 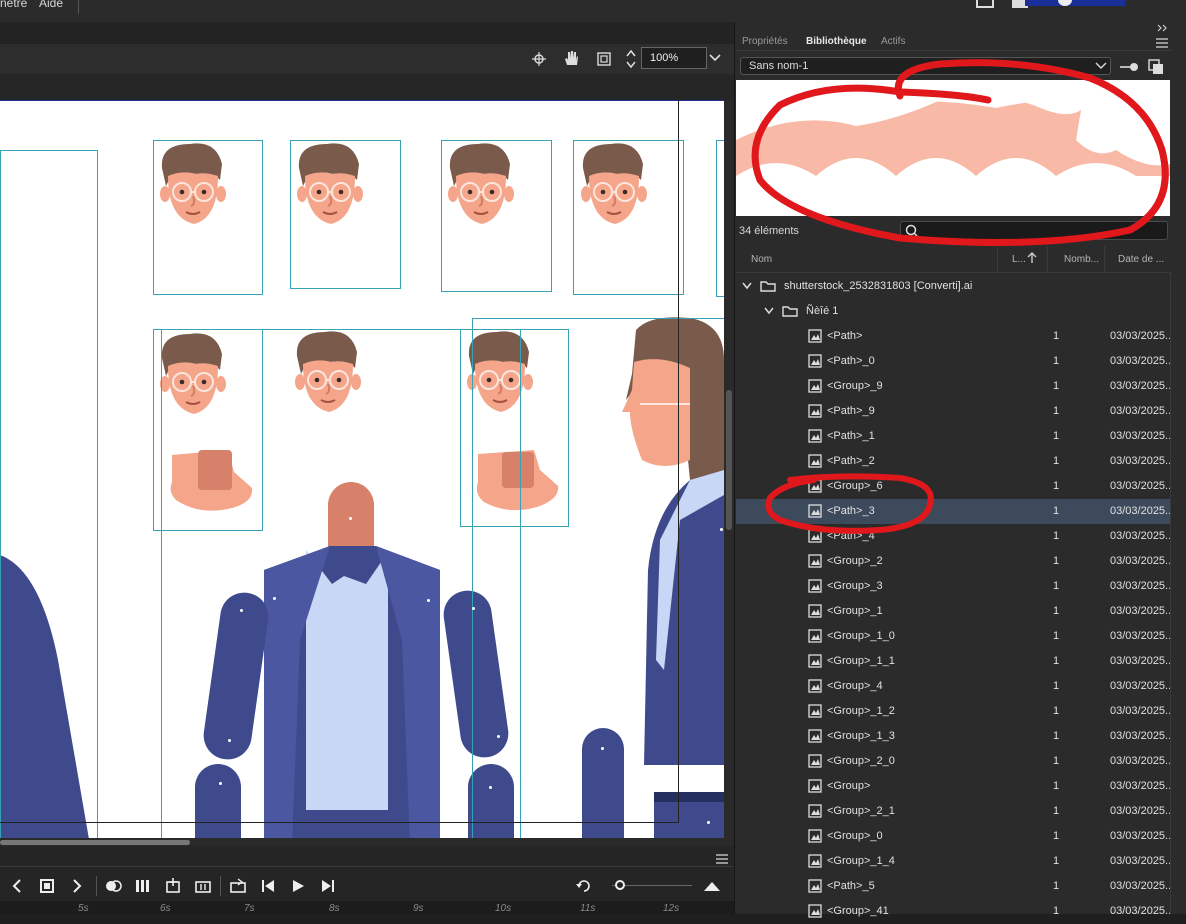 I want to click on stop-icon, so click(x=47, y=886).